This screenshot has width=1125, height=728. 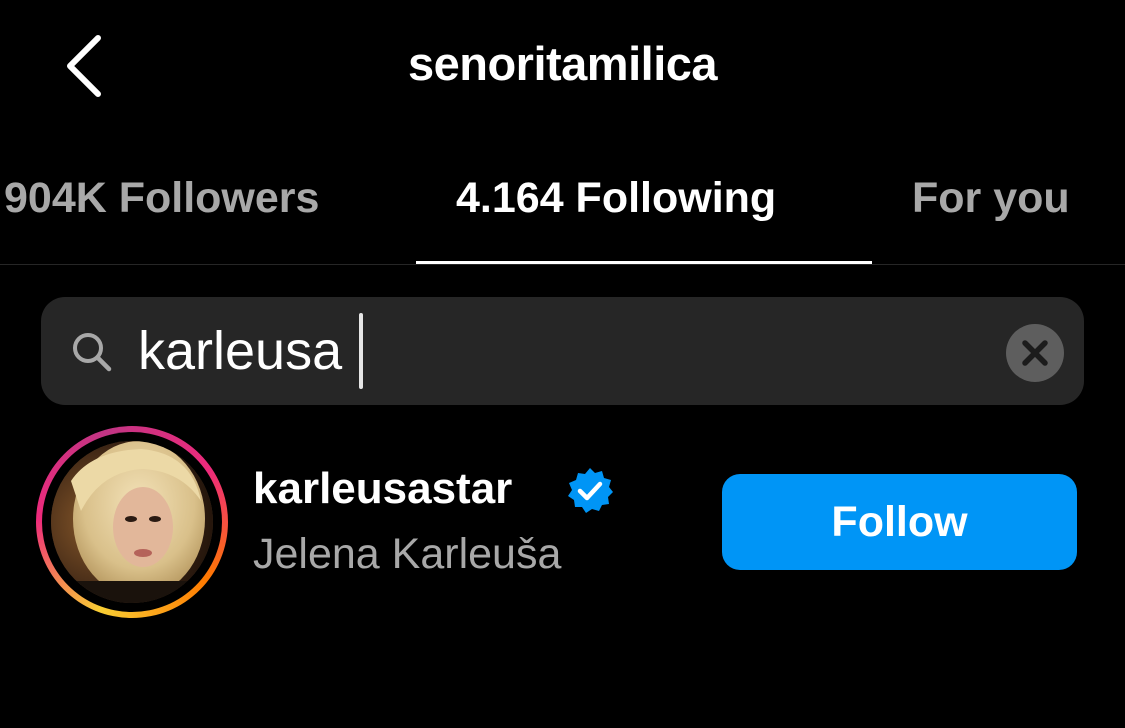 I want to click on clear-icon, so click(x=1035, y=353).